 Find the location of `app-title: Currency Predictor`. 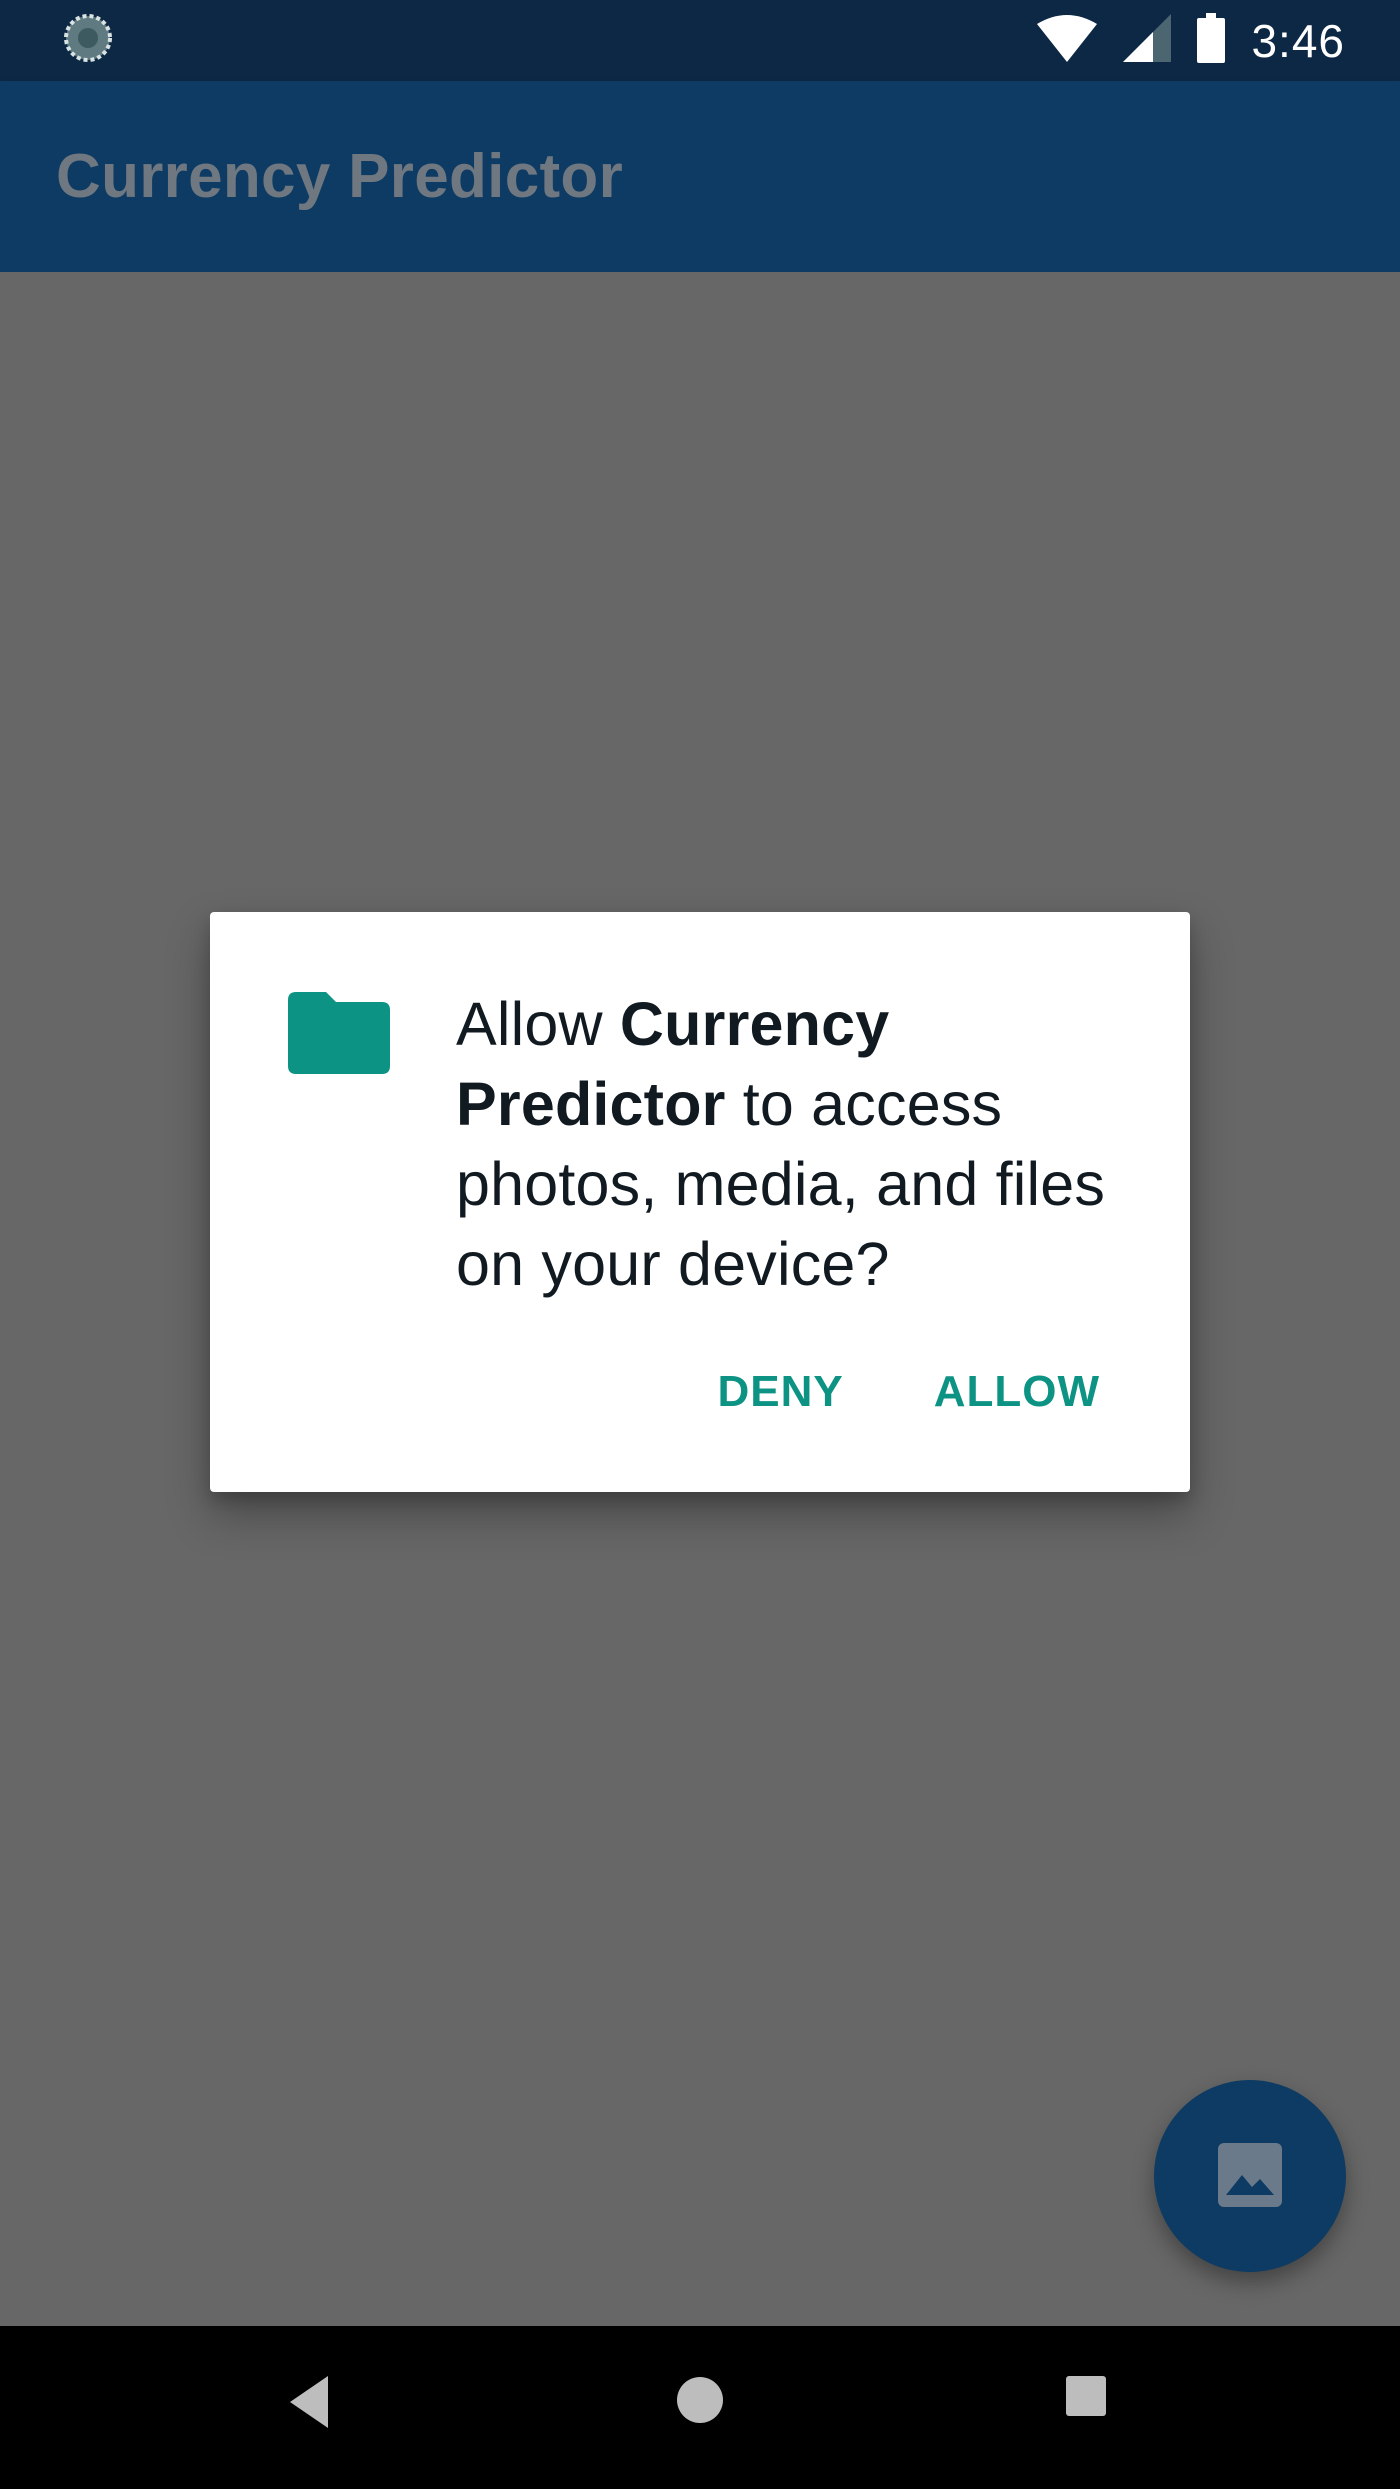

app-title: Currency Predictor is located at coordinates (340, 176).